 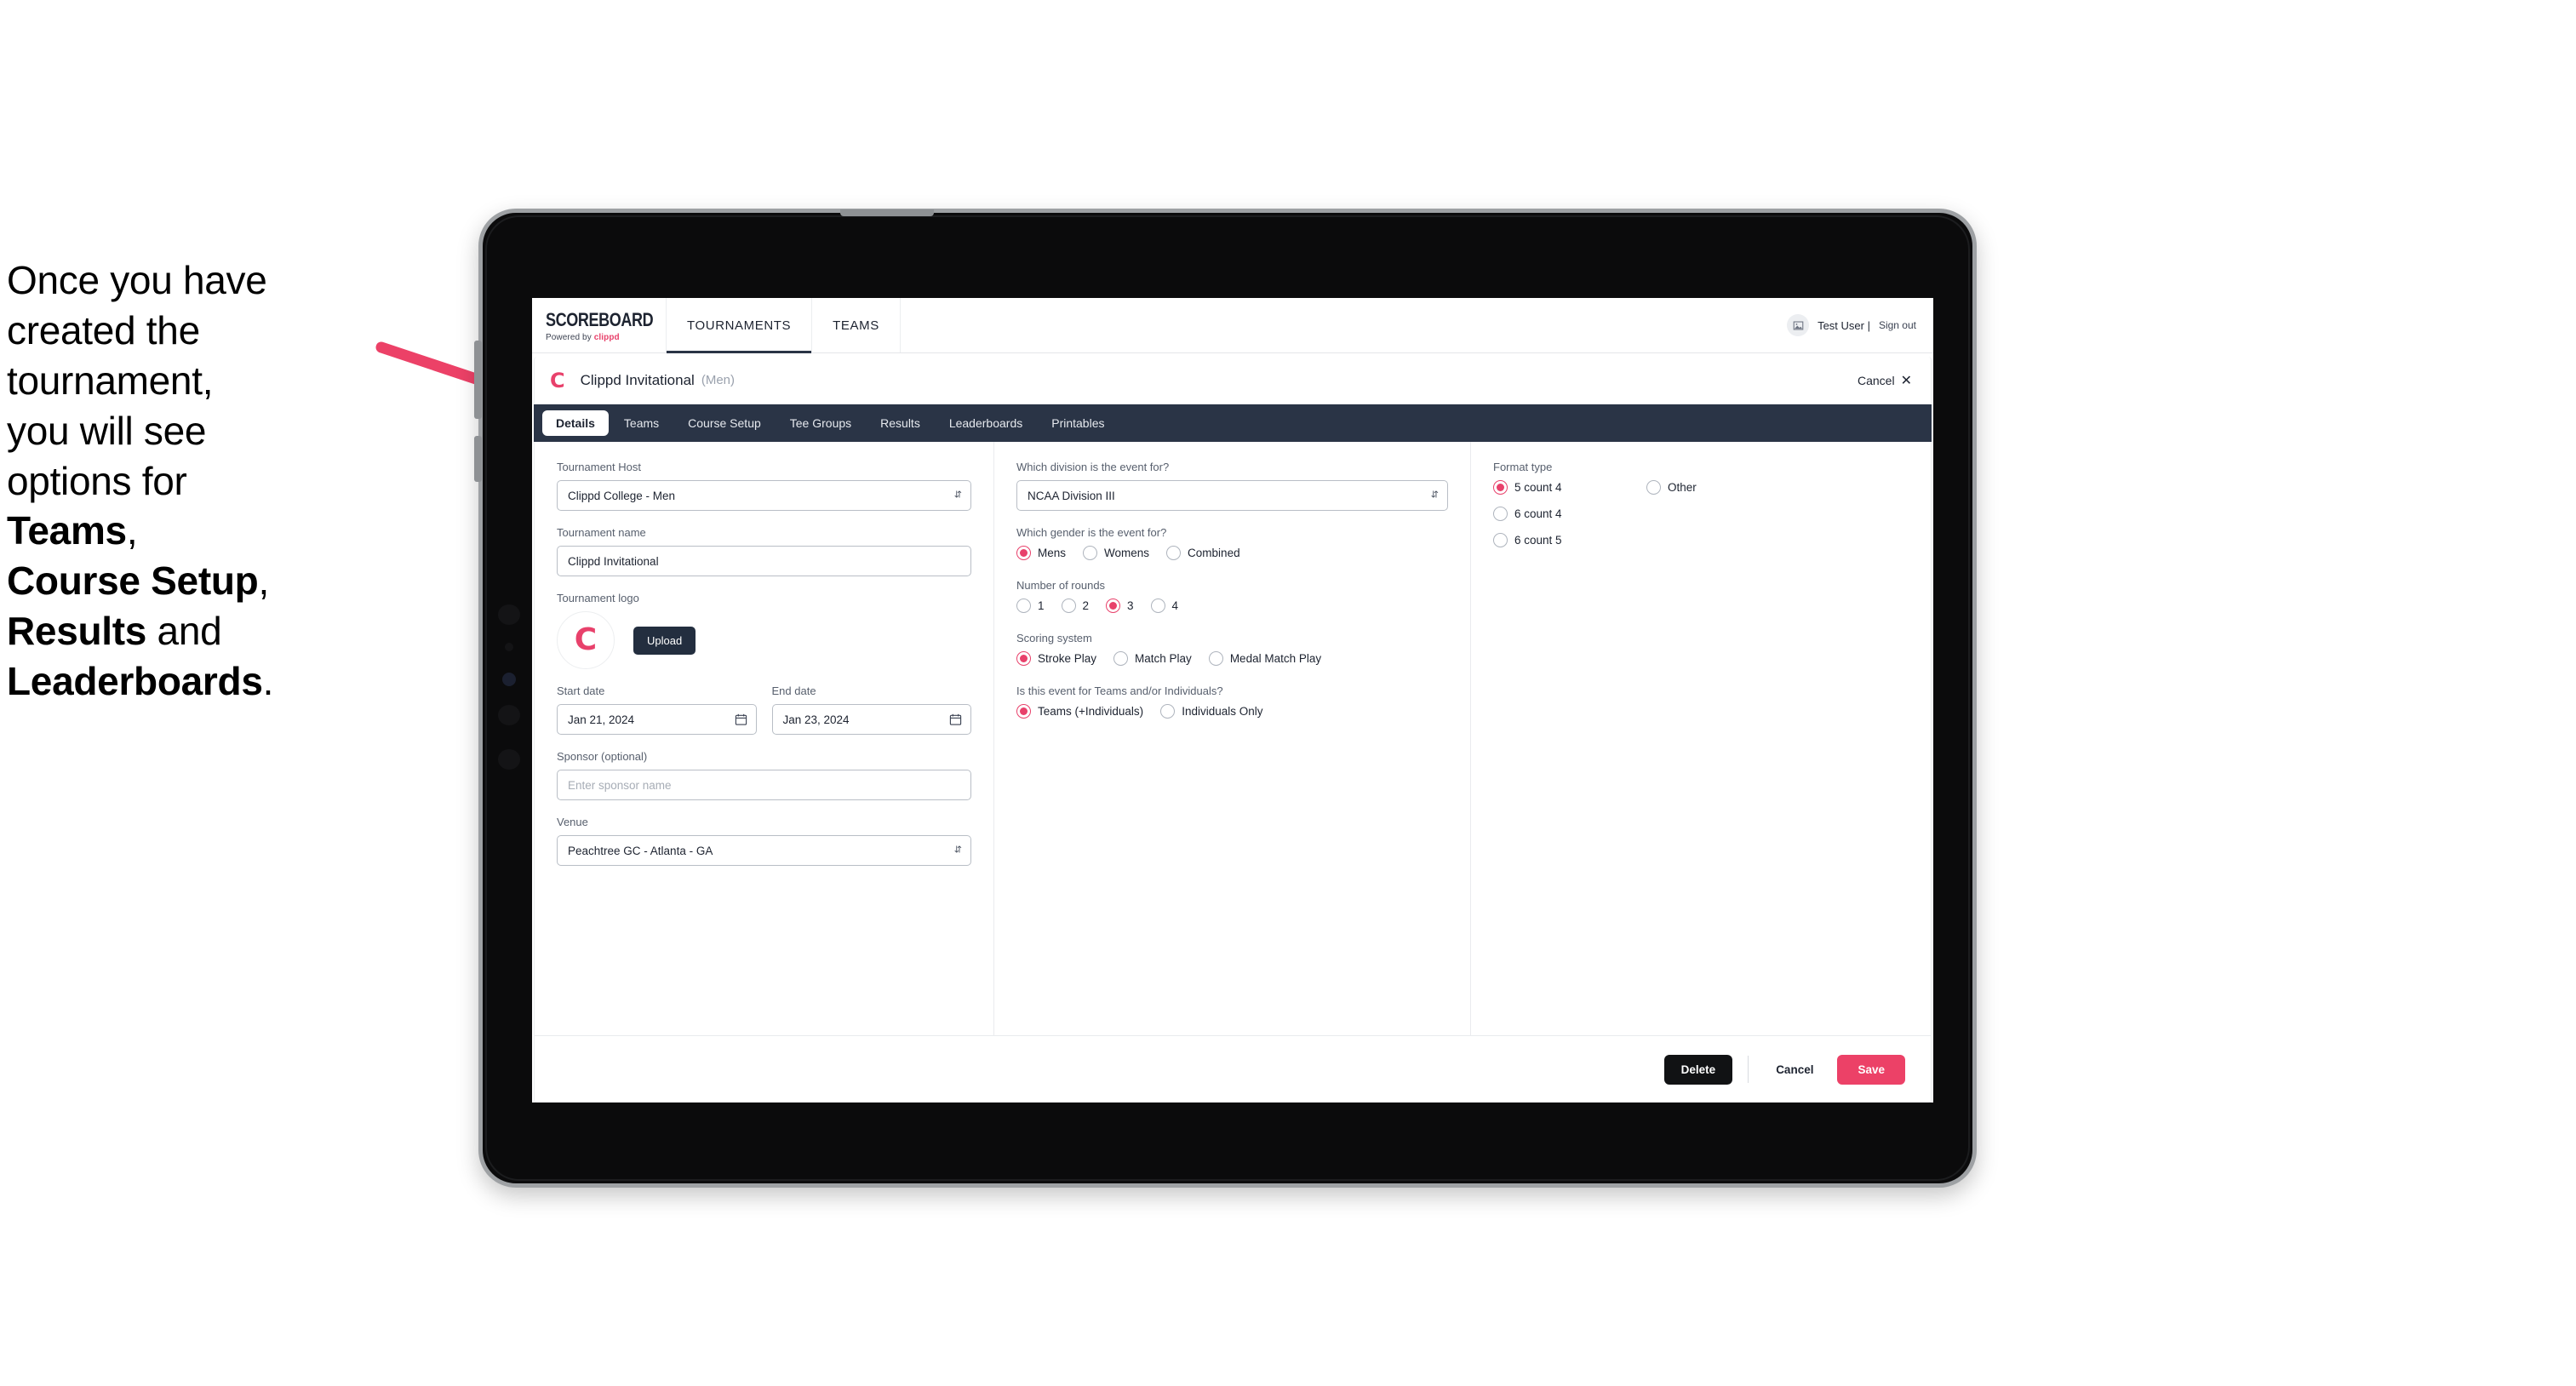 What do you see at coordinates (957, 495) in the screenshot?
I see `chevron-updown-icon: ⇵` at bounding box center [957, 495].